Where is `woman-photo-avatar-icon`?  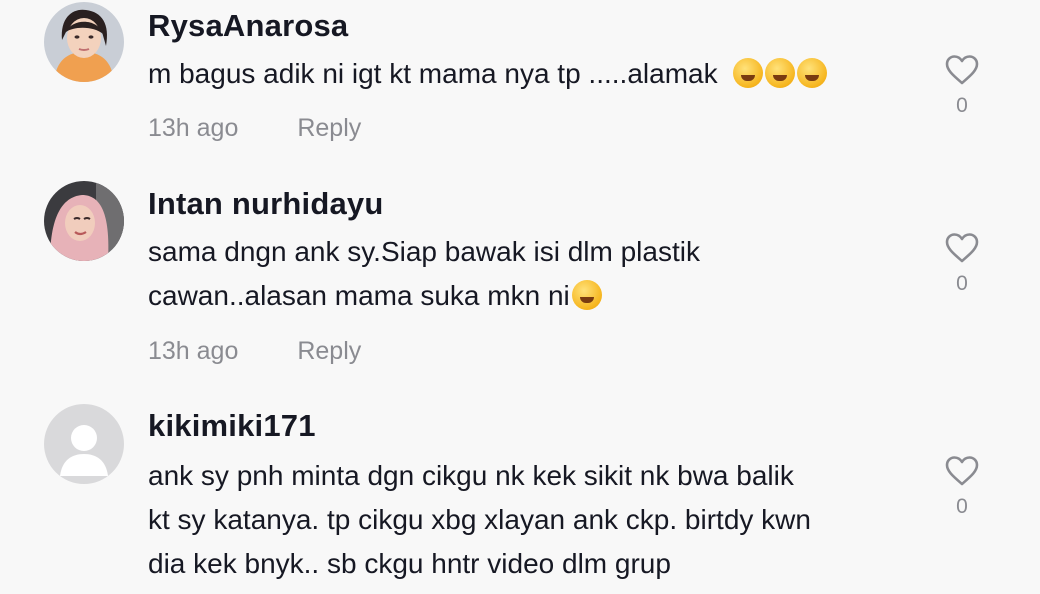
woman-photo-avatar-icon is located at coordinates (84, 42).